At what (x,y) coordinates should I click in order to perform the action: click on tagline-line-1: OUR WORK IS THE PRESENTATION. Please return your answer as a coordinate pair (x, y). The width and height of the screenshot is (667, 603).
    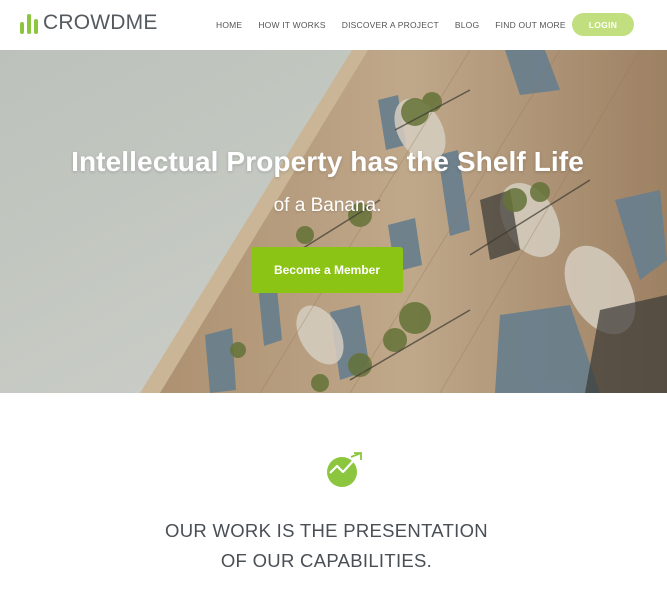
    Looking at the image, I should click on (326, 530).